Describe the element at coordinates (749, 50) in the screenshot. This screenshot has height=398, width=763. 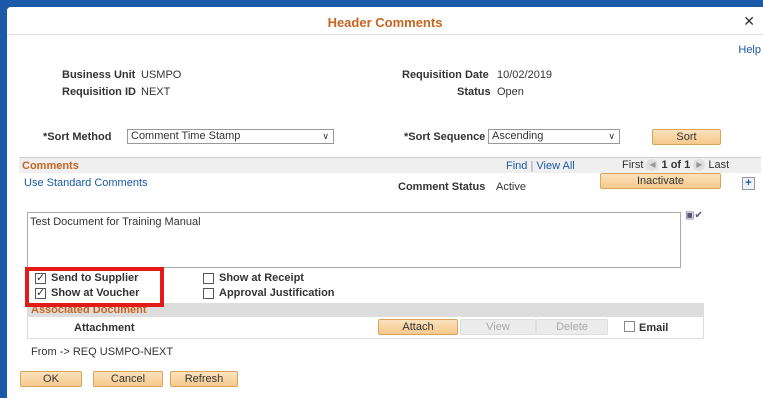
I see `help-link: Help` at that location.